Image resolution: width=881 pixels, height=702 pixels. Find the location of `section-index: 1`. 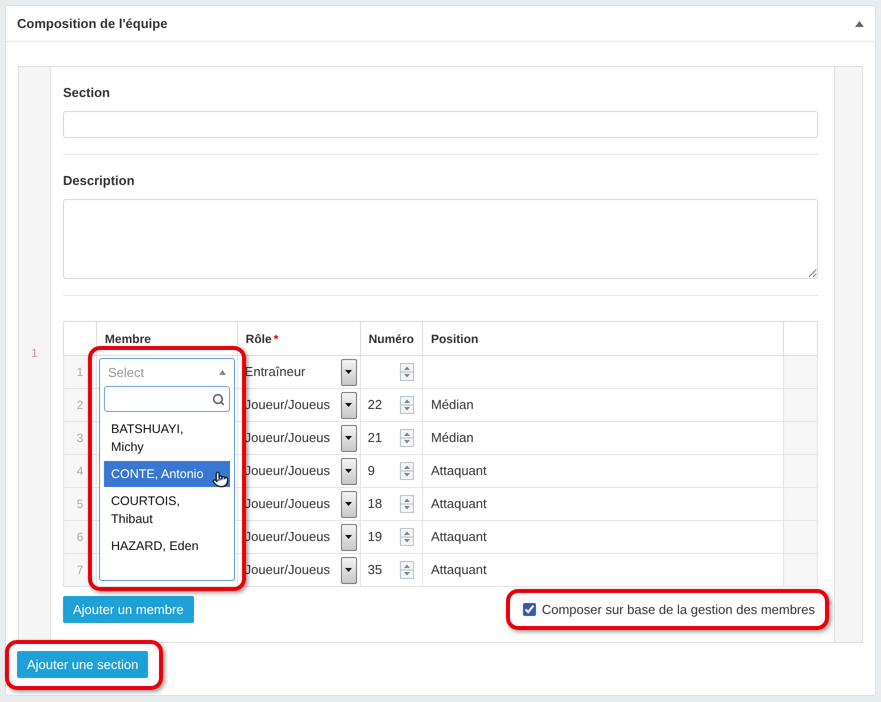

section-index: 1 is located at coordinates (34, 353).